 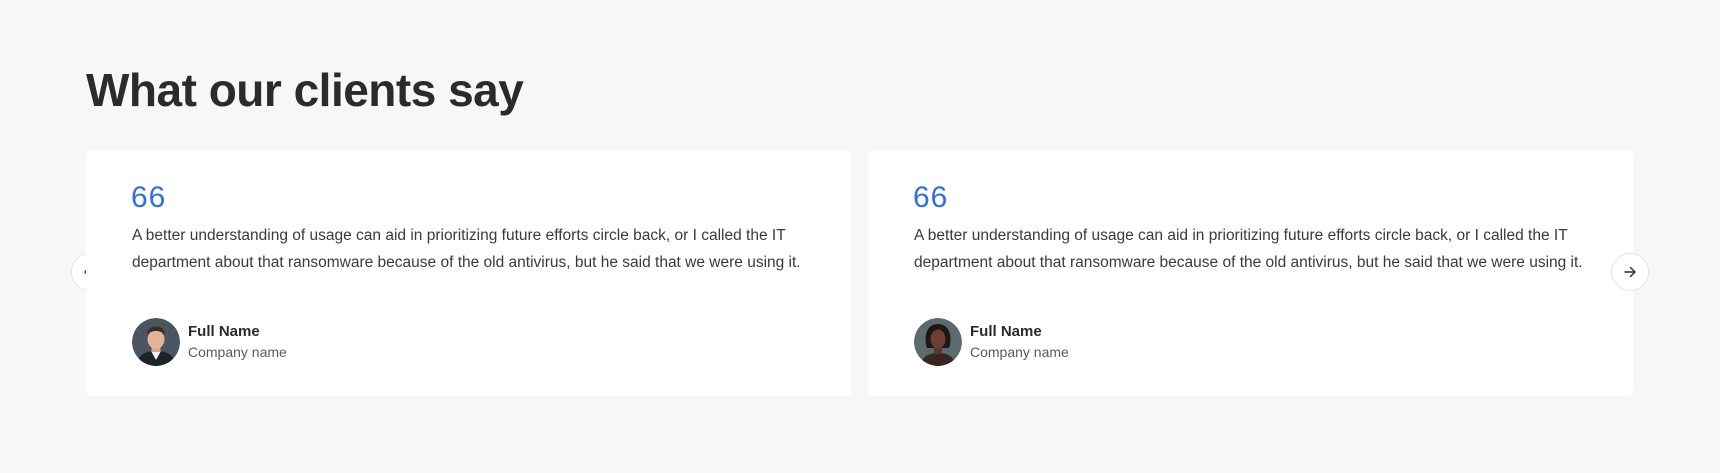 I want to click on section-title: What our clients say, so click(x=305, y=90).